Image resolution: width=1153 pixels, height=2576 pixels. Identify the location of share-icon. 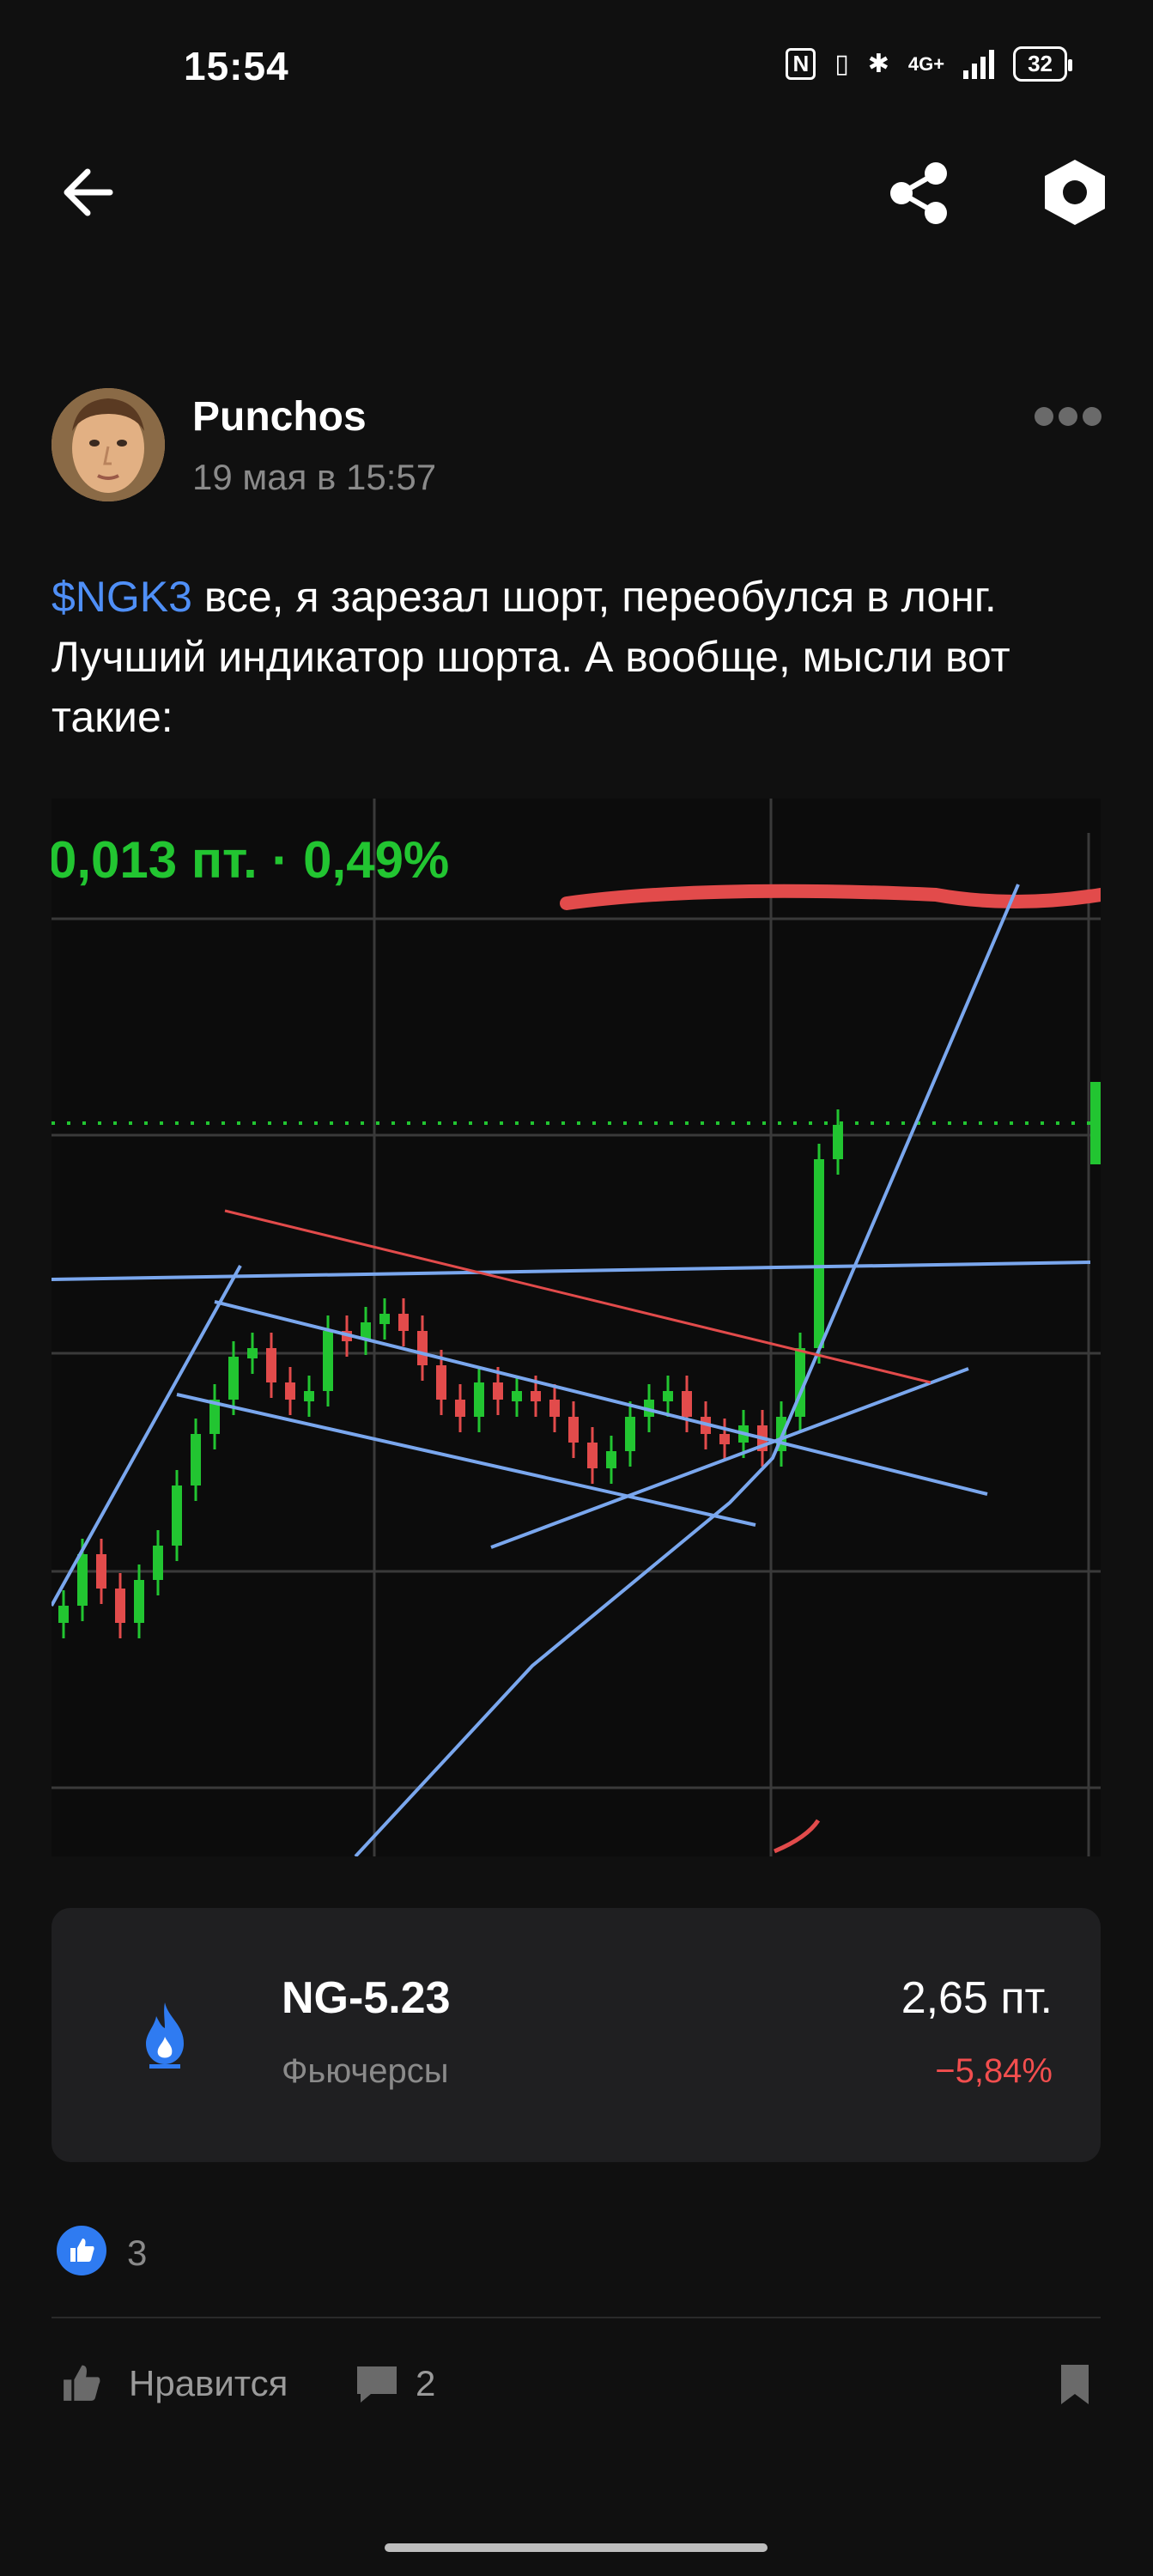
(919, 193).